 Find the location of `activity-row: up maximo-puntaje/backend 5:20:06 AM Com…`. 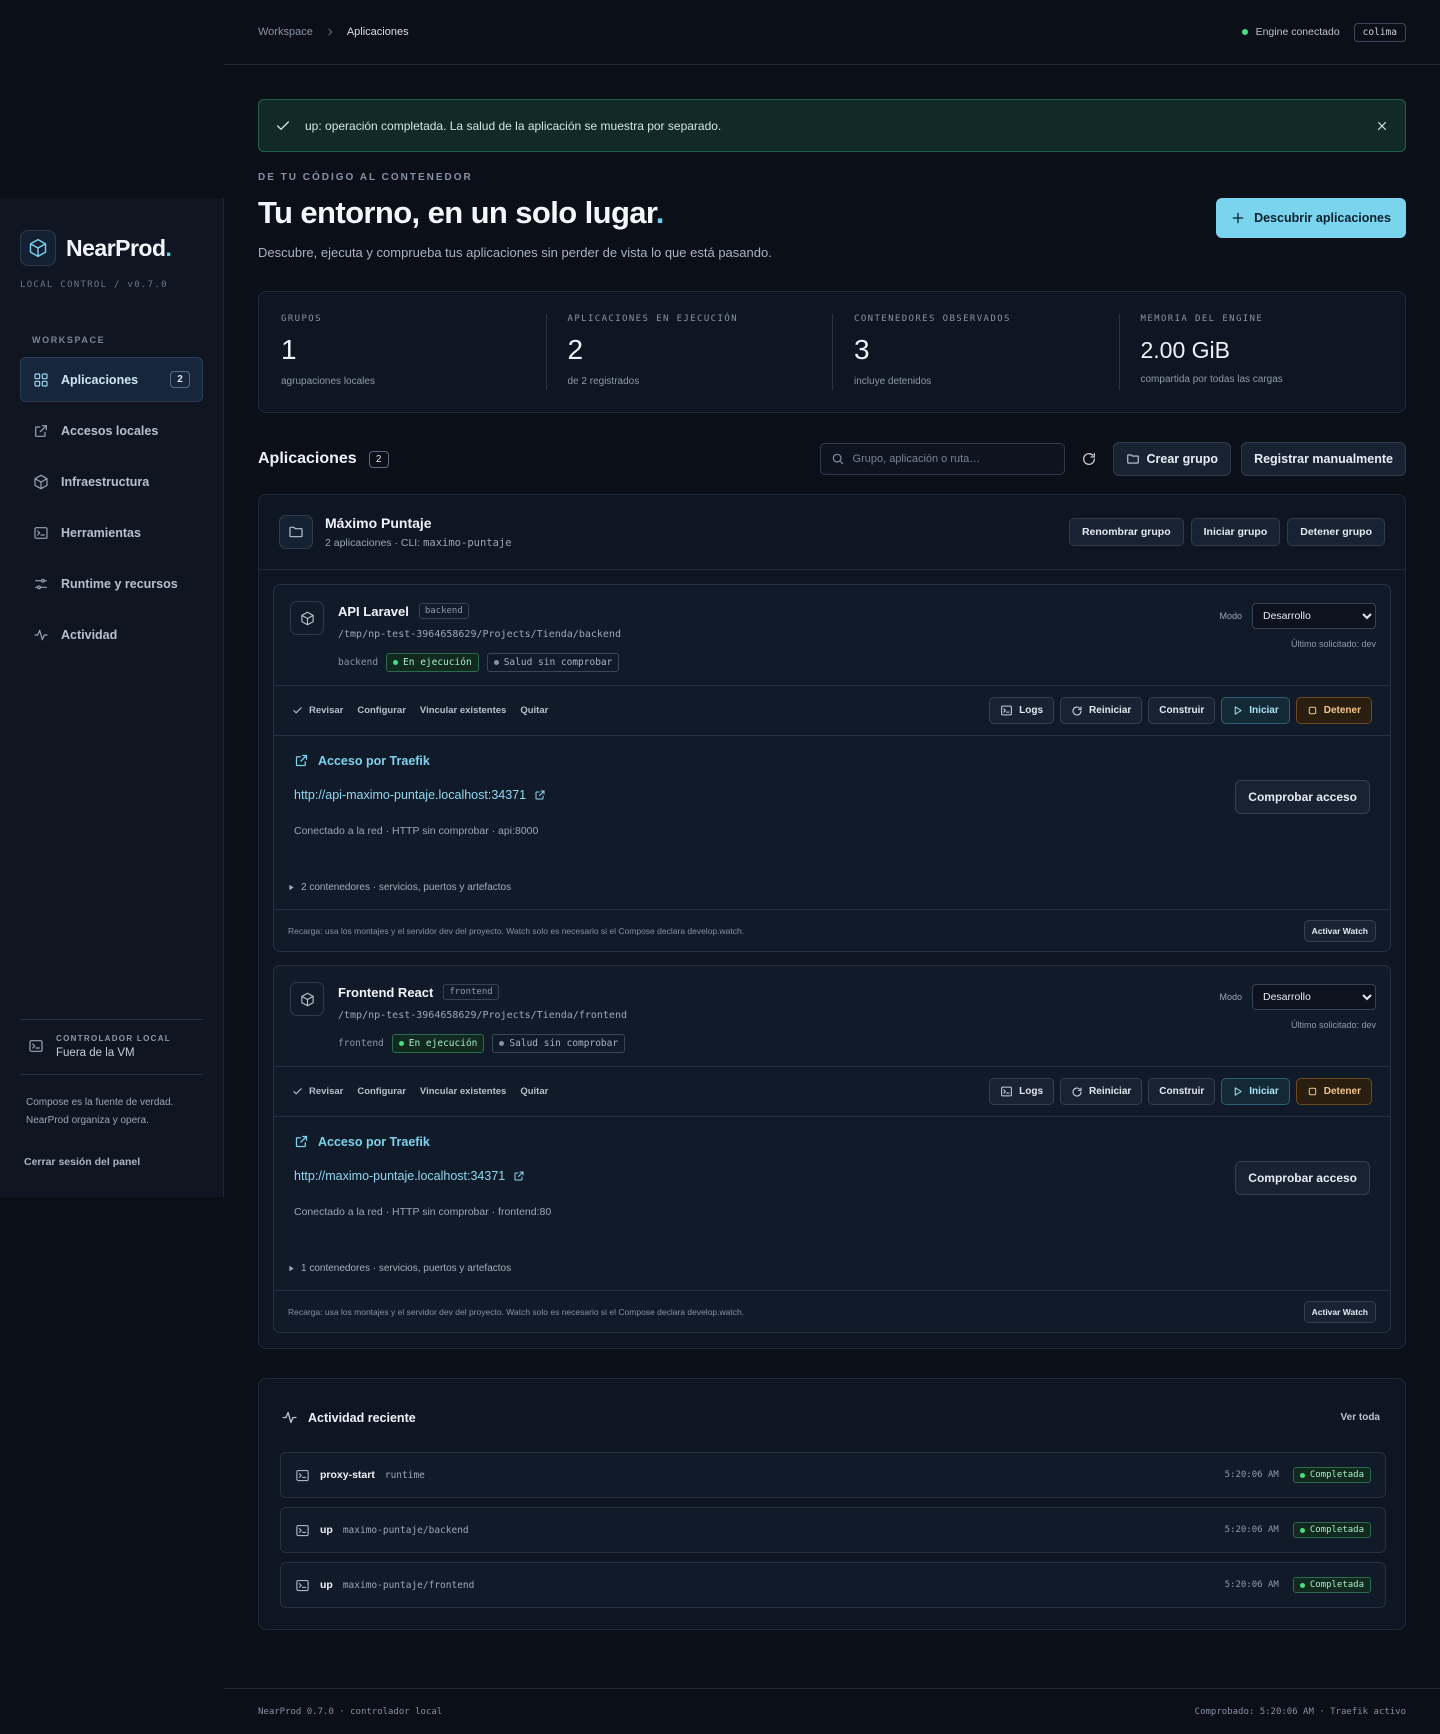

activity-row: up maximo-puntaje/backend 5:20:06 AM Com… is located at coordinates (833, 1530).